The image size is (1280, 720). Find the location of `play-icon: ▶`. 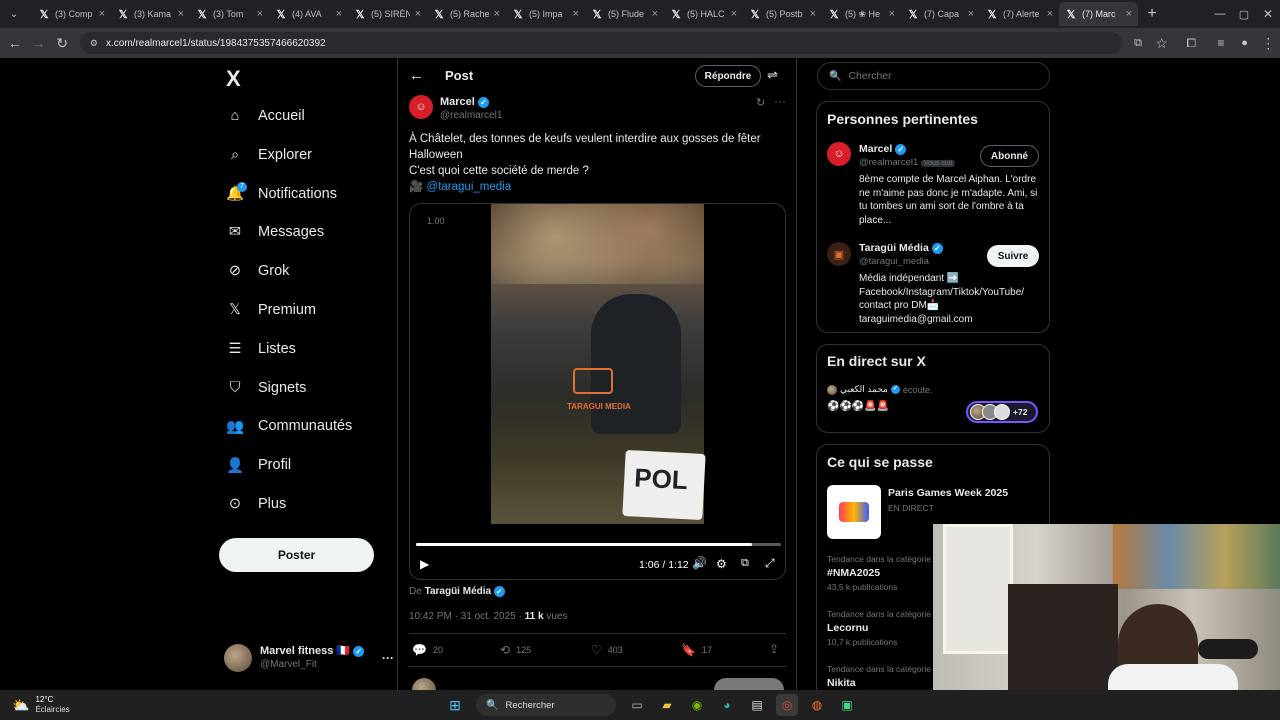

play-icon: ▶ is located at coordinates (424, 564).